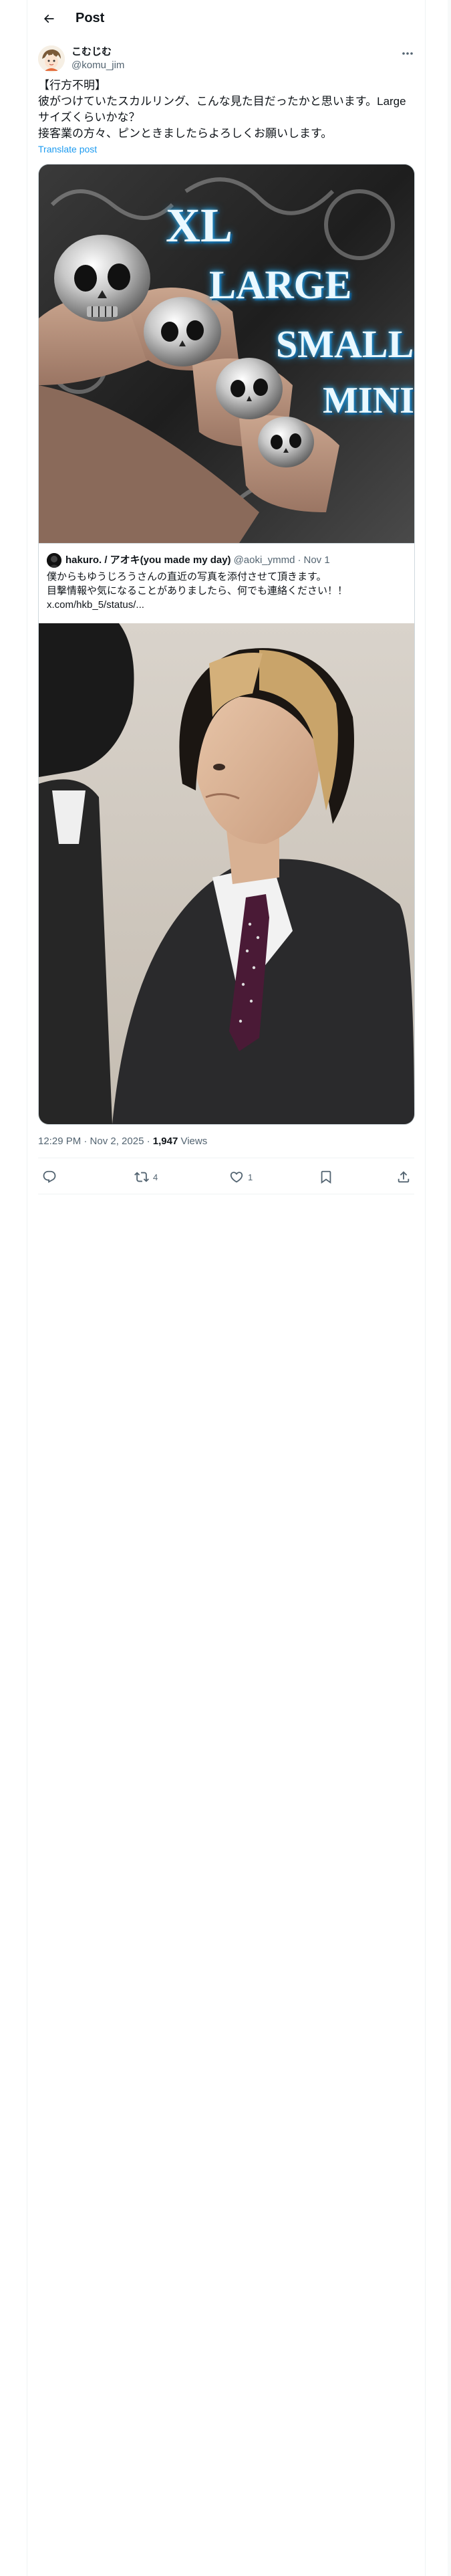 This screenshot has width=451, height=2576. I want to click on quote-date: Nov 1, so click(316, 560).